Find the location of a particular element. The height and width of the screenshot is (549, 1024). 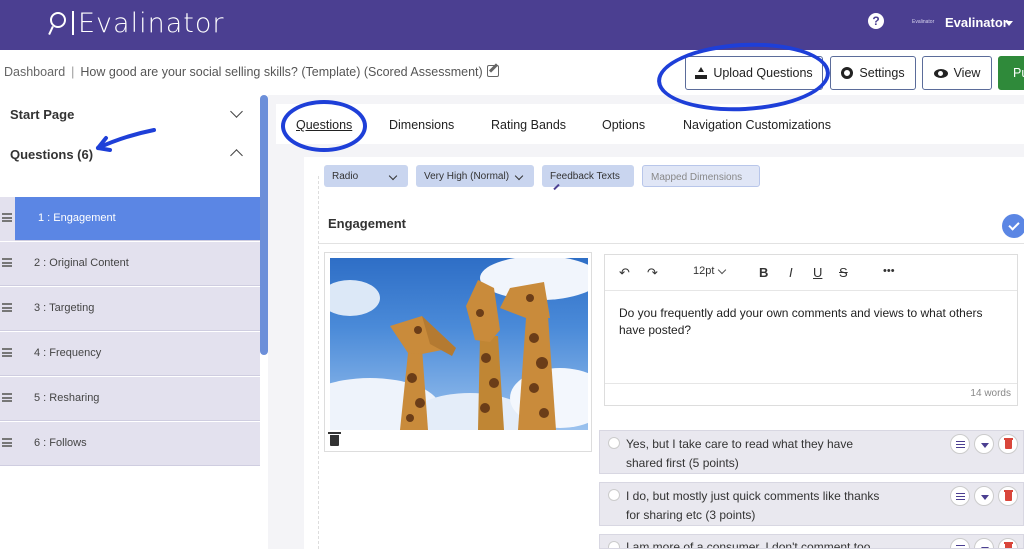

question-type-select: Radio is located at coordinates (366, 176).